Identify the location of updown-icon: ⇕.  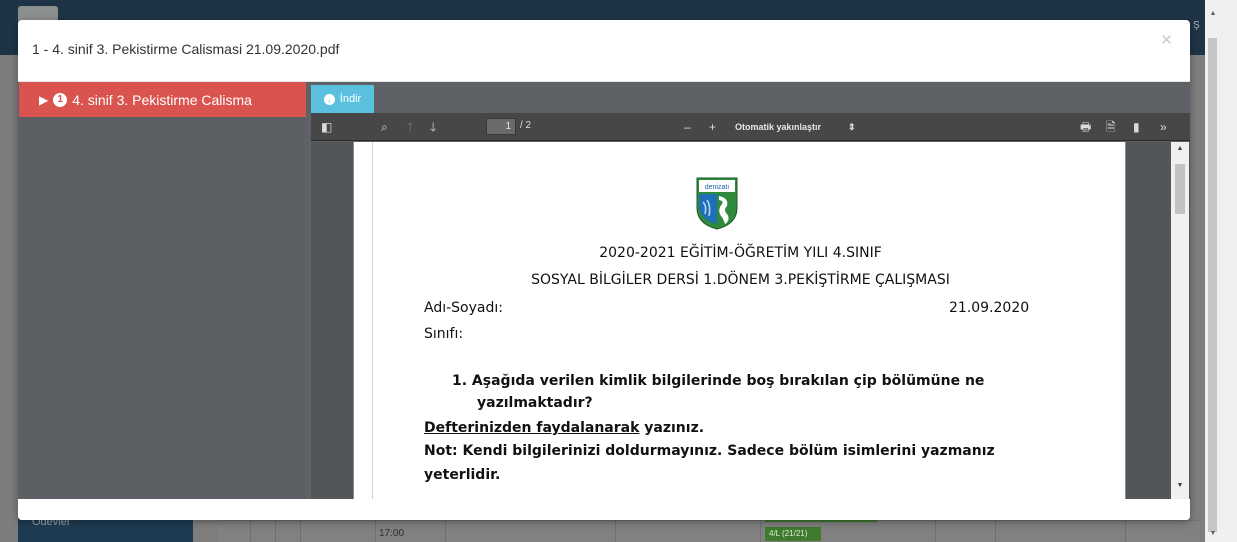
(852, 127).